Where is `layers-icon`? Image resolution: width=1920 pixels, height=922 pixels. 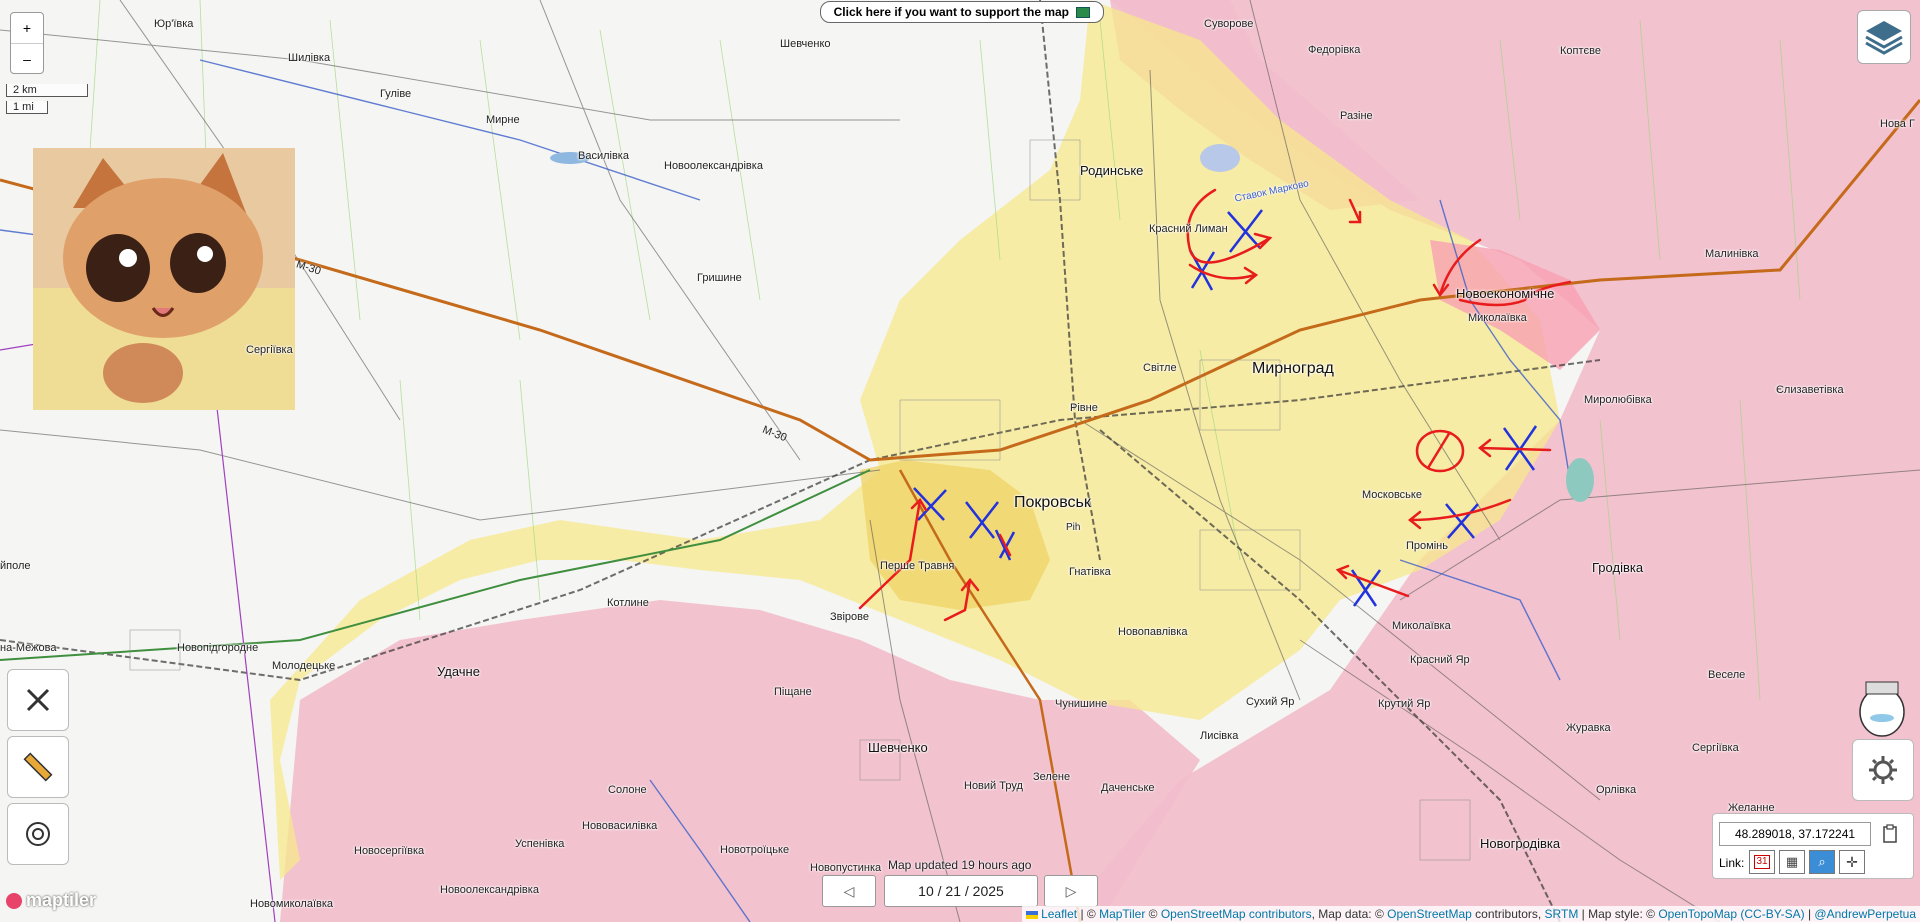
layers-icon is located at coordinates (1884, 38).